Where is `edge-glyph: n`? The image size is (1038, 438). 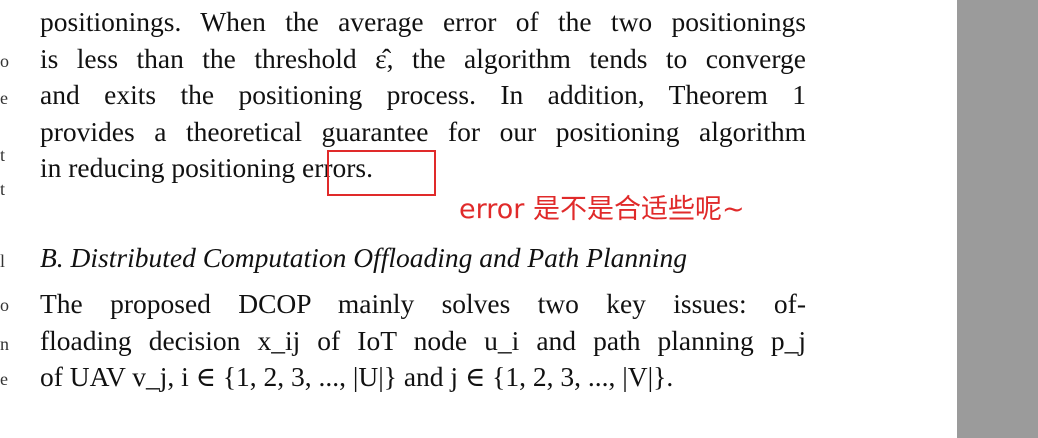 edge-glyph: n is located at coordinates (4, 344).